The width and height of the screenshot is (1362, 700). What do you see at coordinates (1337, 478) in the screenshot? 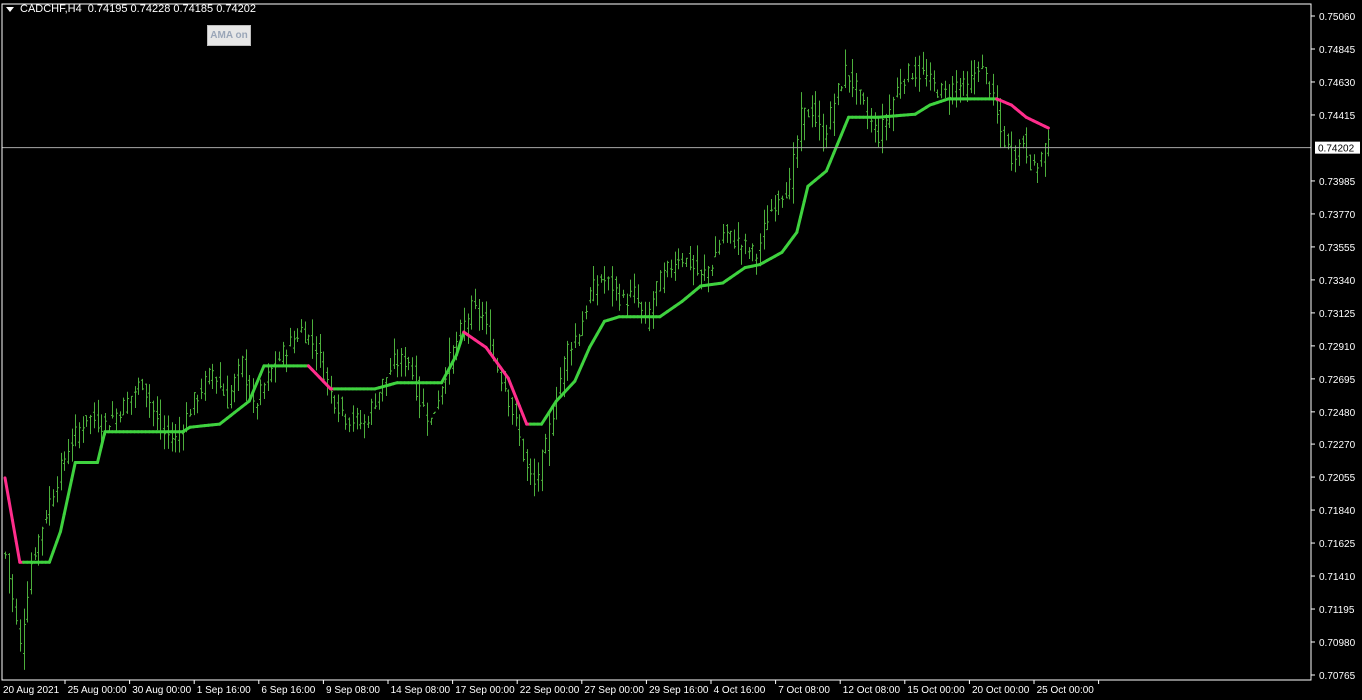
I see `y-tick-label: 0.72055` at bounding box center [1337, 478].